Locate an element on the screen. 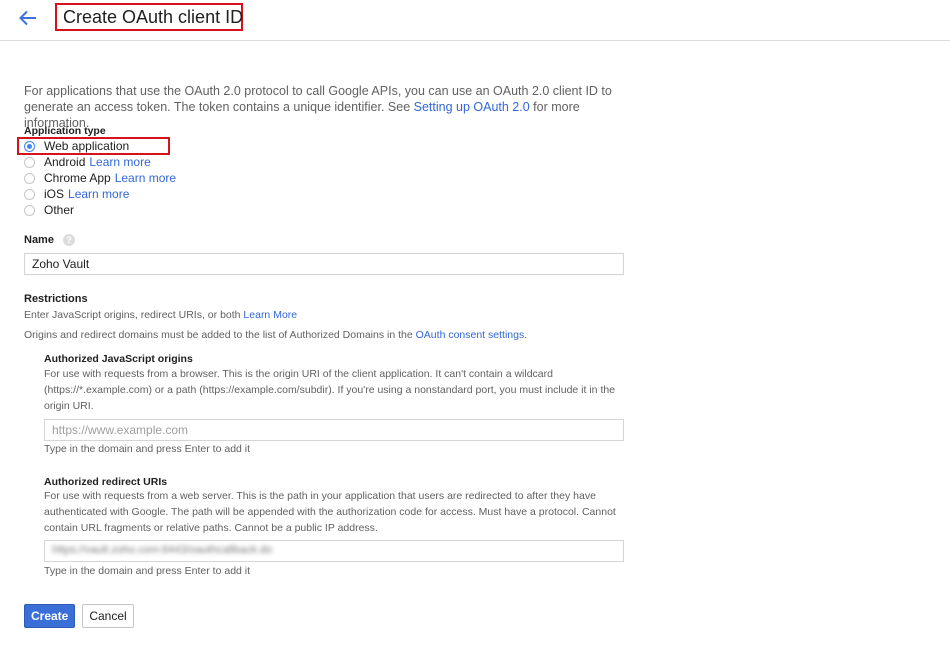 This screenshot has height=657, width=950. js-origins-title: Authorized JavaScript origins is located at coordinates (118, 359).